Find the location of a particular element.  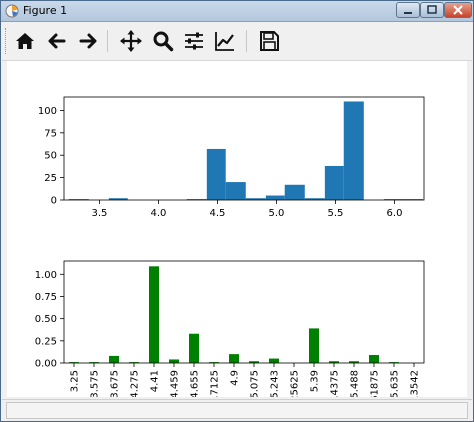

x-tick-label: 3.5 is located at coordinates (99, 213).